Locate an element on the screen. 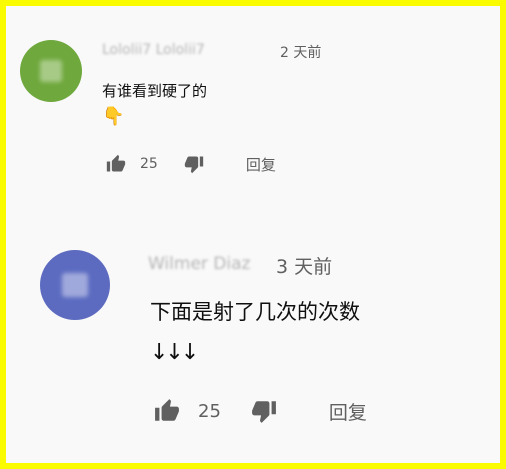 The height and width of the screenshot is (469, 506). reply-actions: 25 回复 is located at coordinates (259, 411).